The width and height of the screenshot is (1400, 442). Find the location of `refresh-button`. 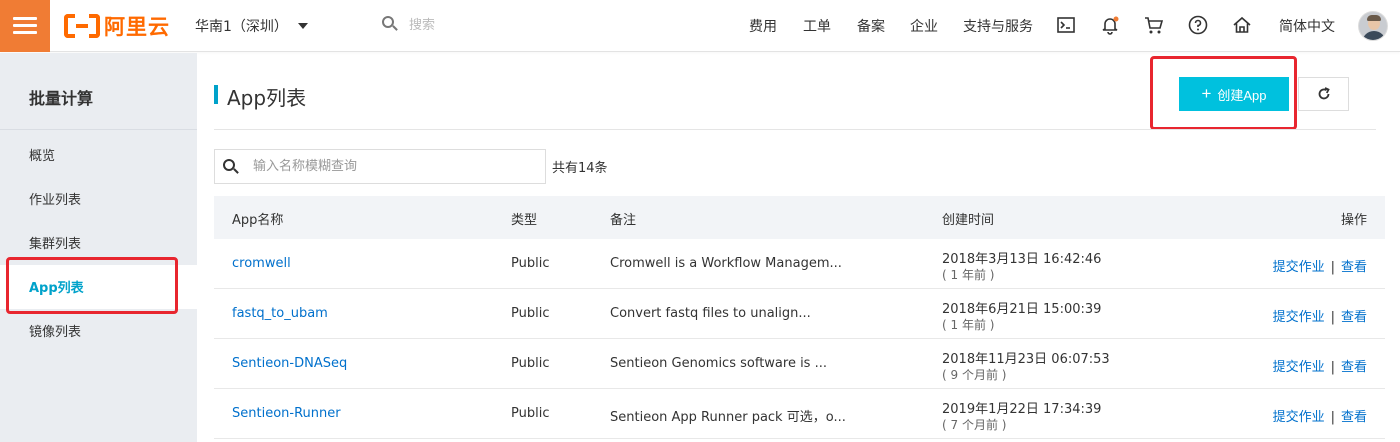

refresh-button is located at coordinates (1323, 94).